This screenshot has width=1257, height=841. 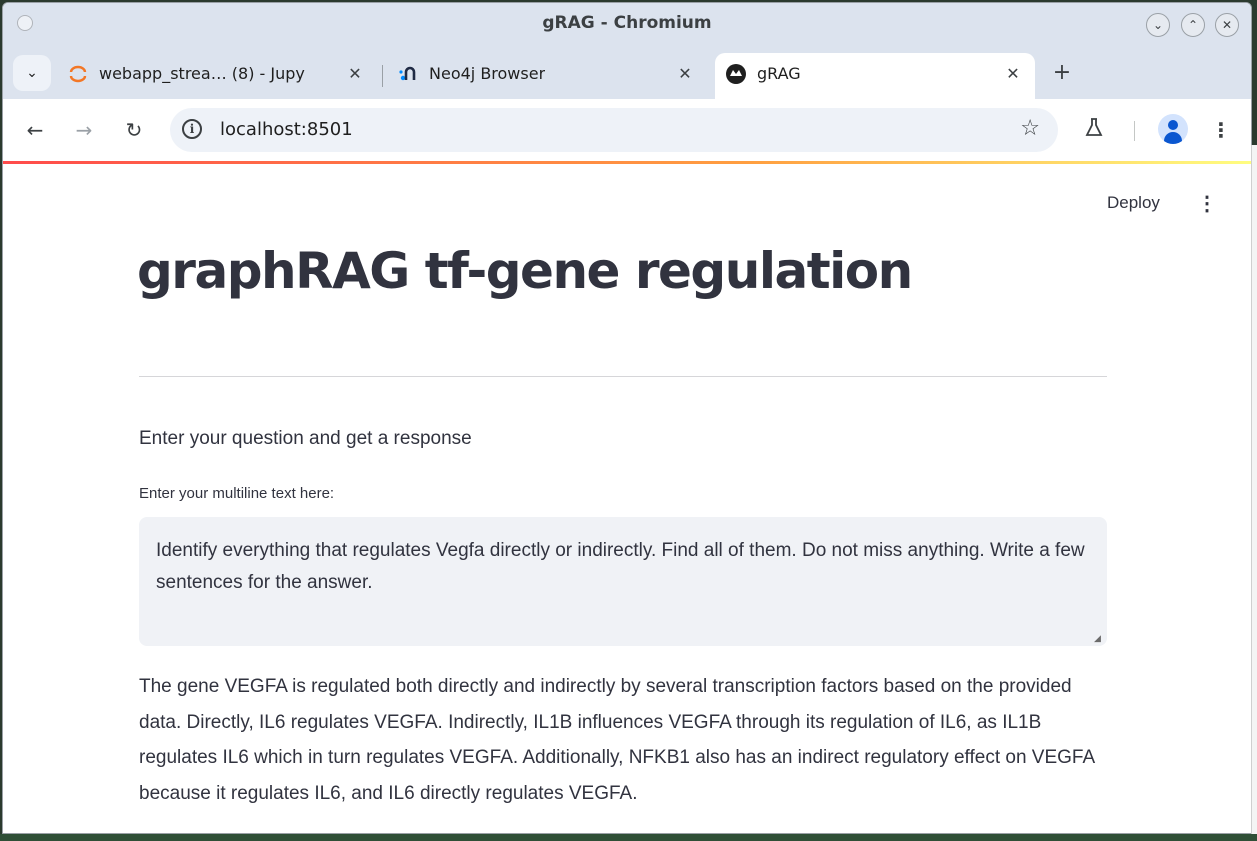 What do you see at coordinates (779, 73) in the screenshot?
I see `tab-label: gRAG` at bounding box center [779, 73].